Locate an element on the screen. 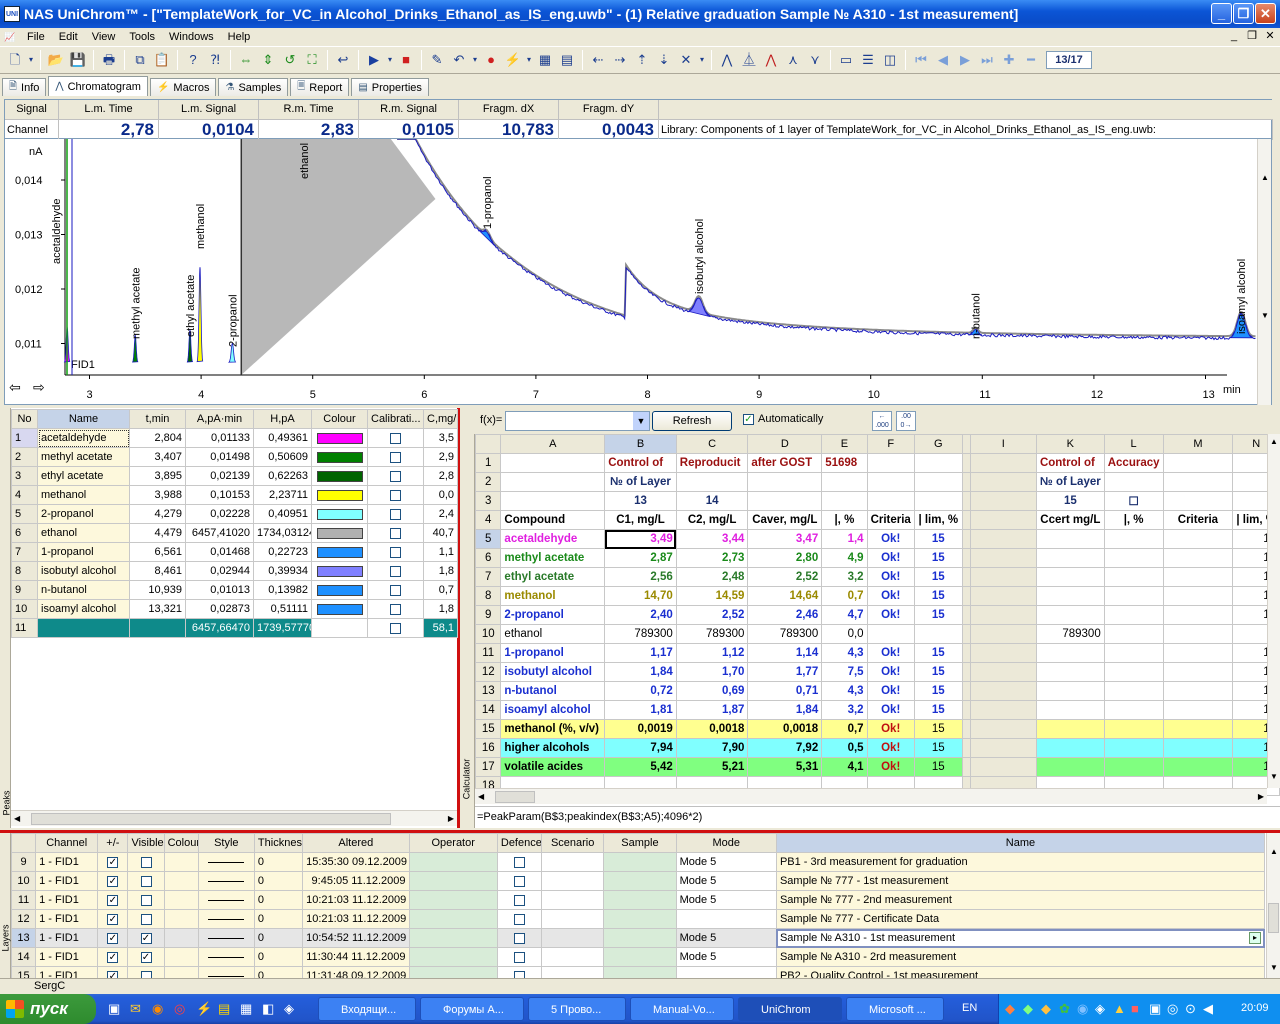 The image size is (1280, 1024). tray-icon-10: ◎ is located at coordinates (1172, 1009).